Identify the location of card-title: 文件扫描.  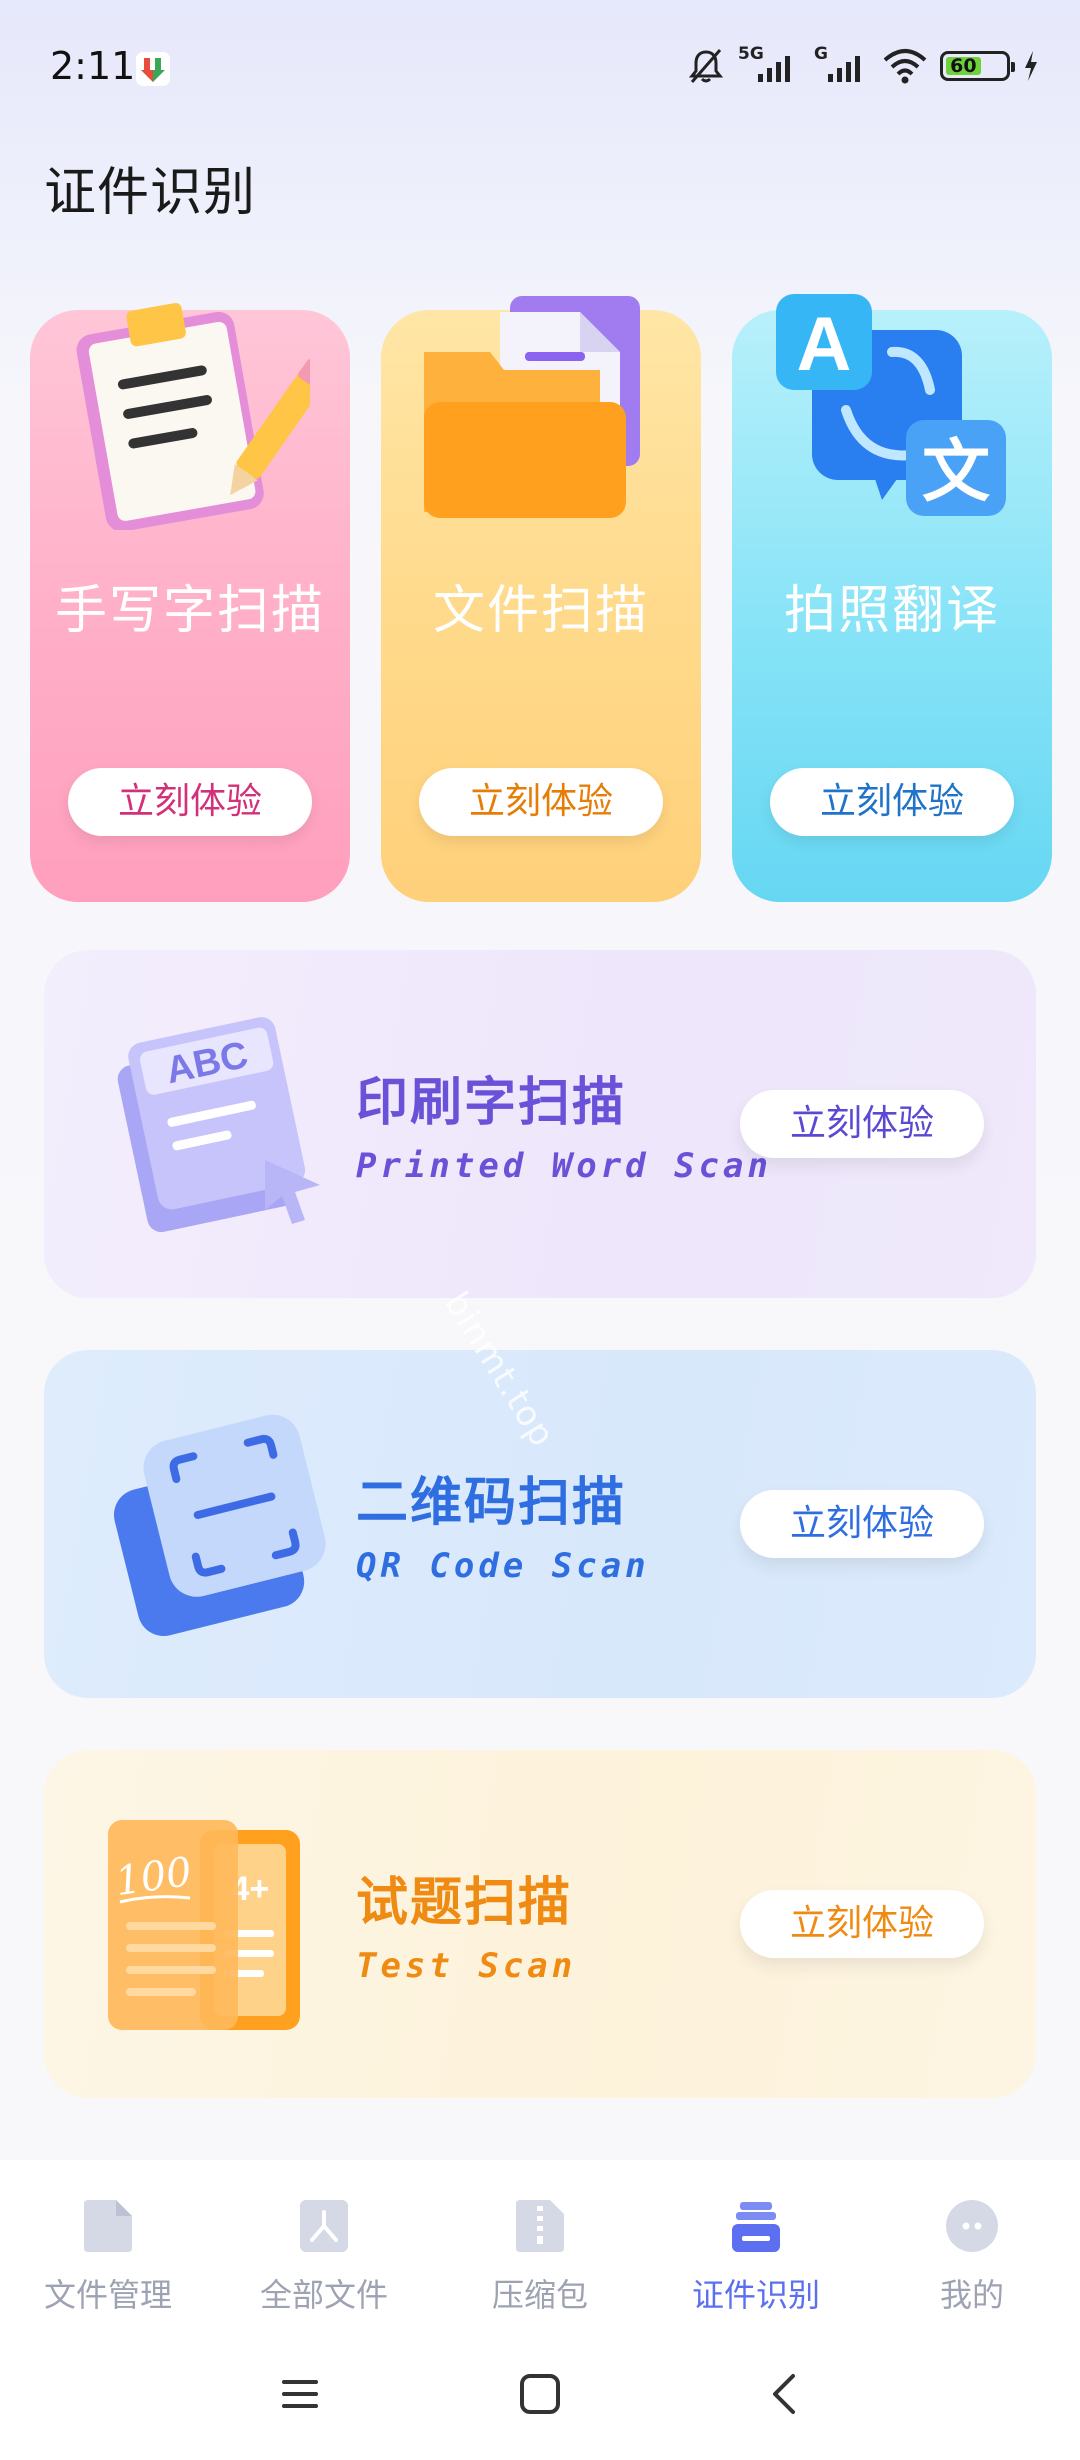
(540, 611).